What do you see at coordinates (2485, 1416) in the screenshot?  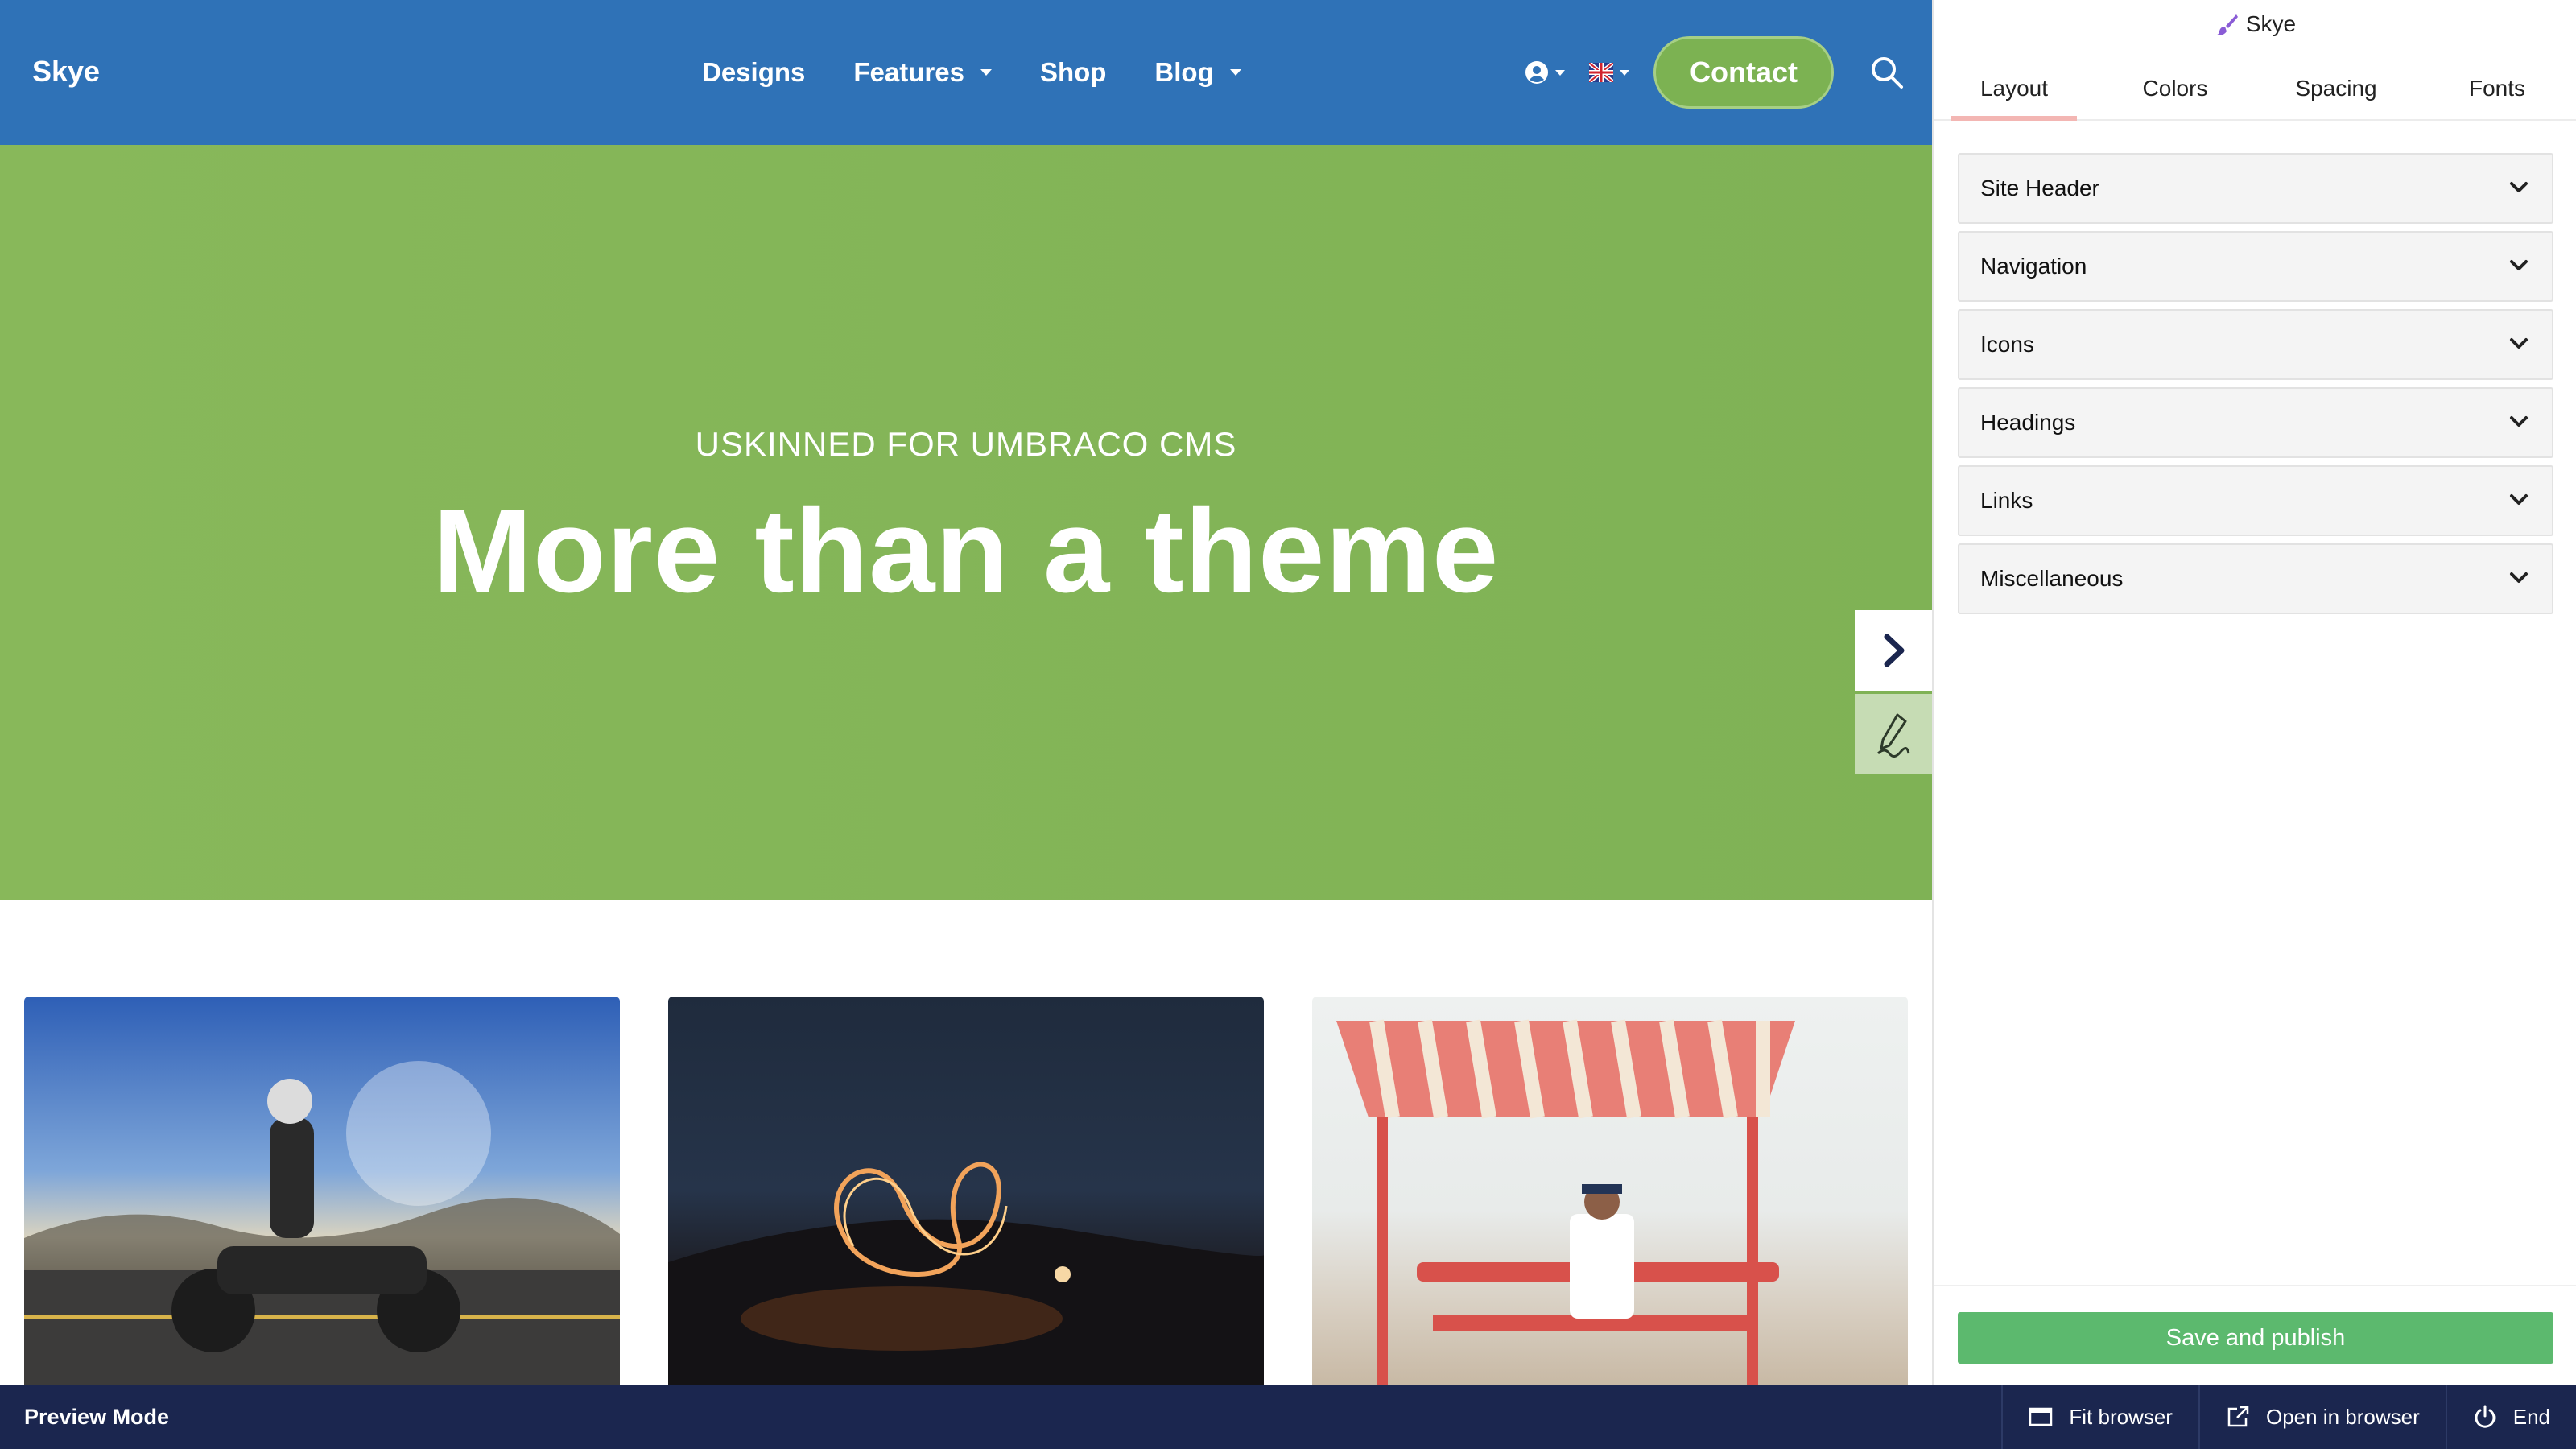 I see `power-icon` at bounding box center [2485, 1416].